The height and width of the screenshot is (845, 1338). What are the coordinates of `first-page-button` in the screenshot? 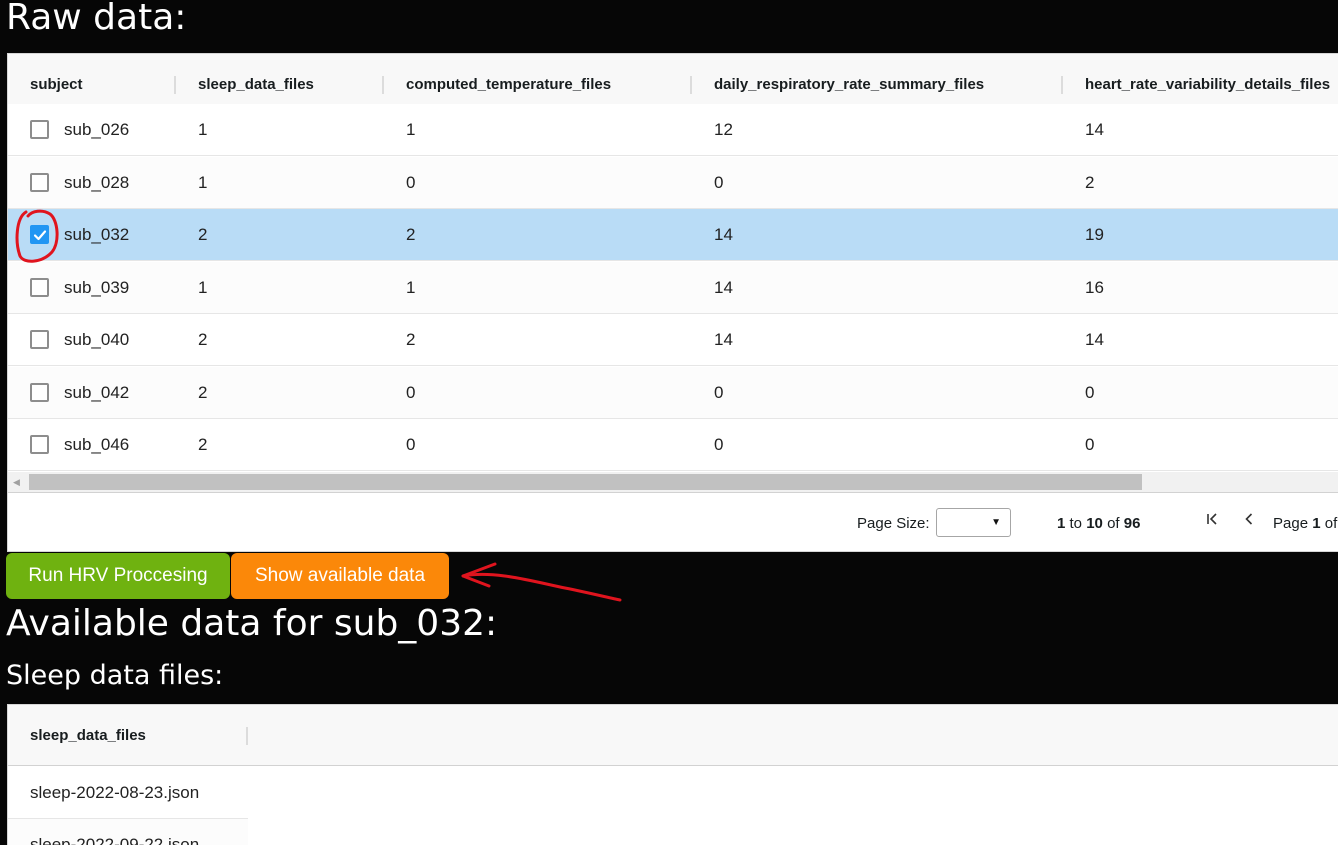 It's located at (1212, 521).